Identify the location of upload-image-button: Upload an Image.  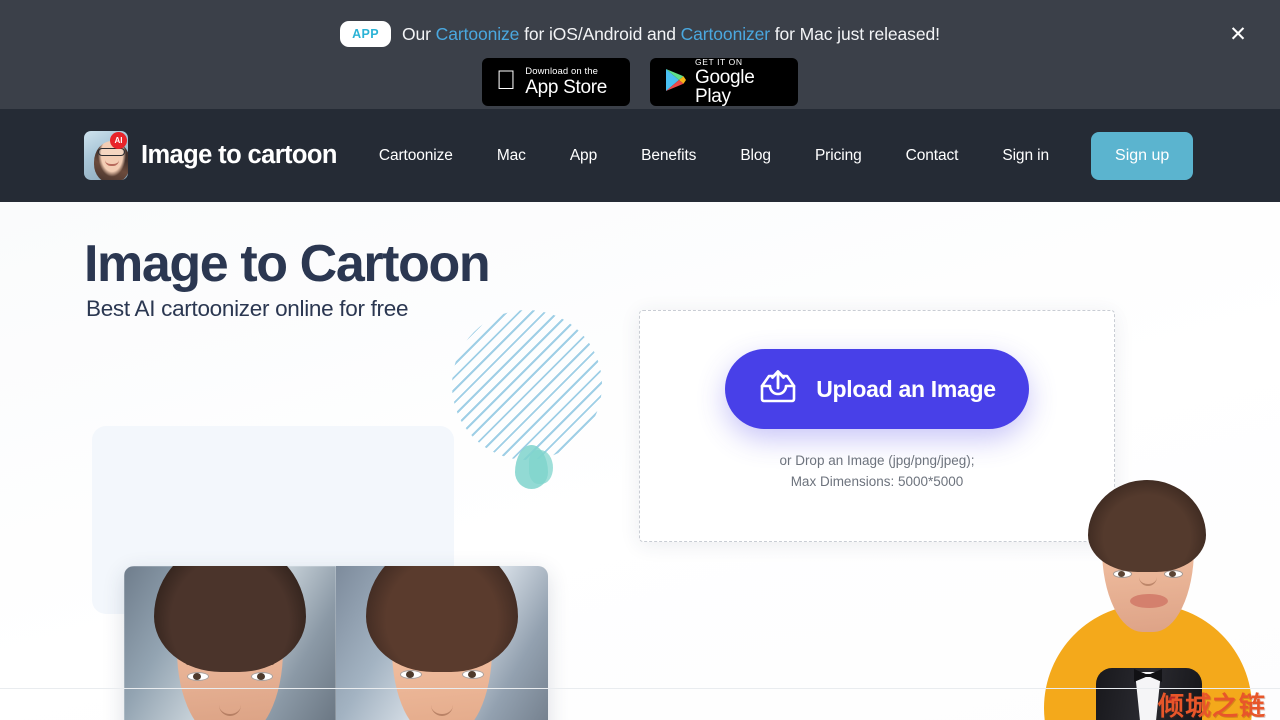
(877, 389).